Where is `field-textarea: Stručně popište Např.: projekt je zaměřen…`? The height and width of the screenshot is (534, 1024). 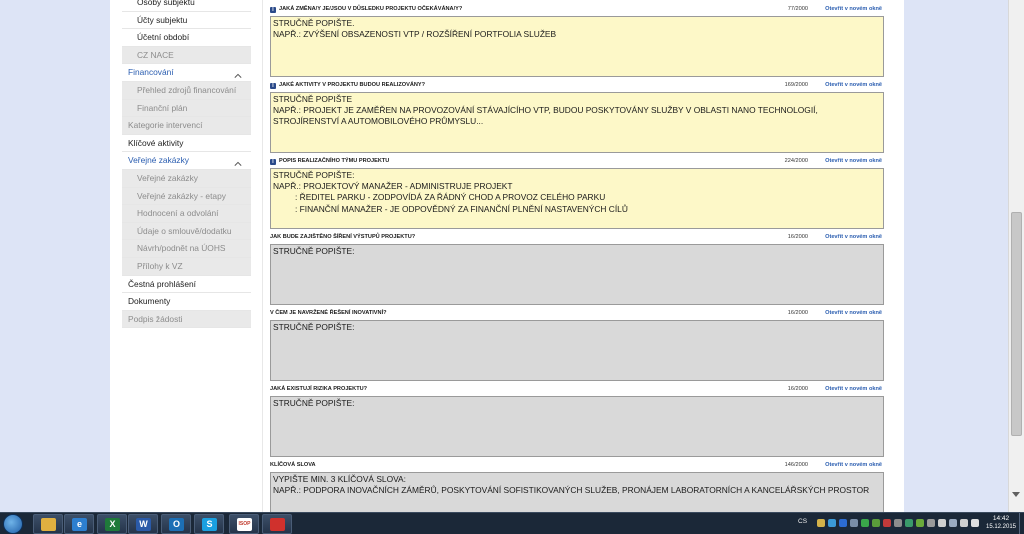
field-textarea: Stručně popište Např.: projekt je zaměřen… is located at coordinates (577, 122).